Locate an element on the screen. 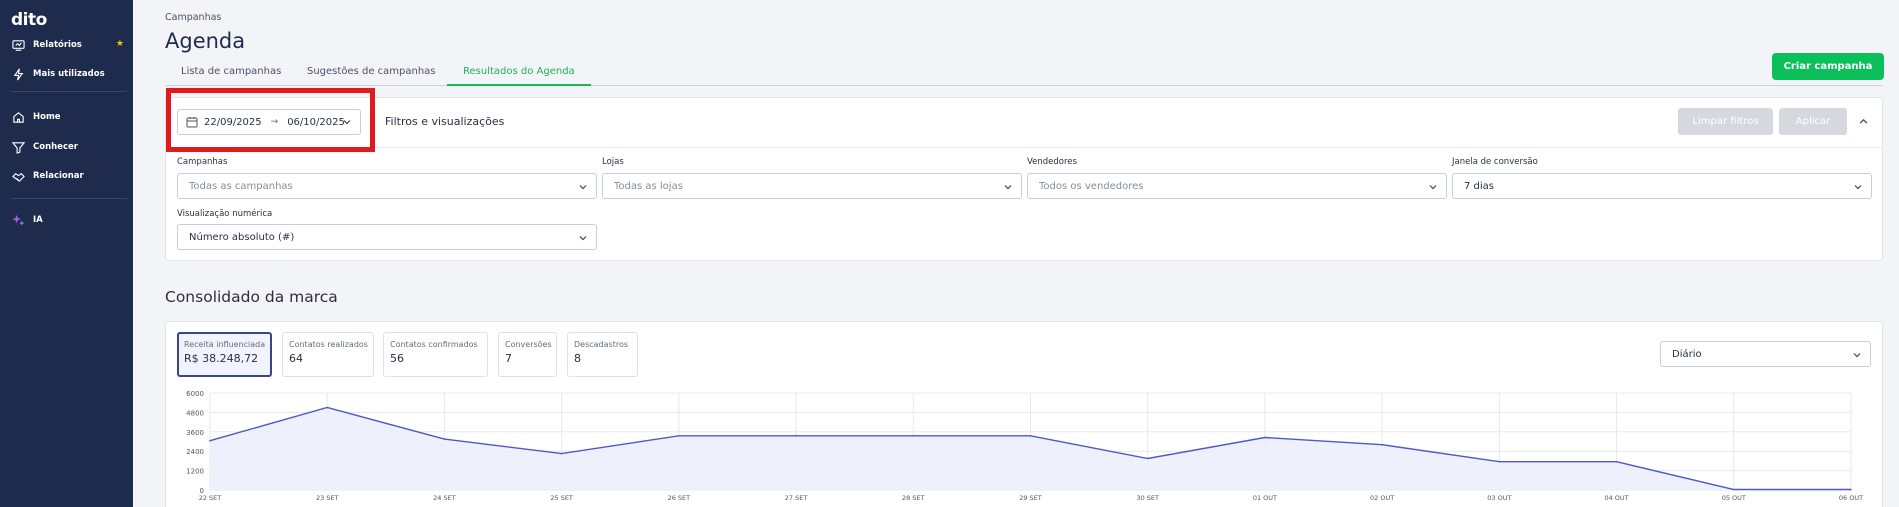 The width and height of the screenshot is (1899, 507). kpi-card-receita: Receita influenciada R$ 38.248,72 is located at coordinates (224, 354).